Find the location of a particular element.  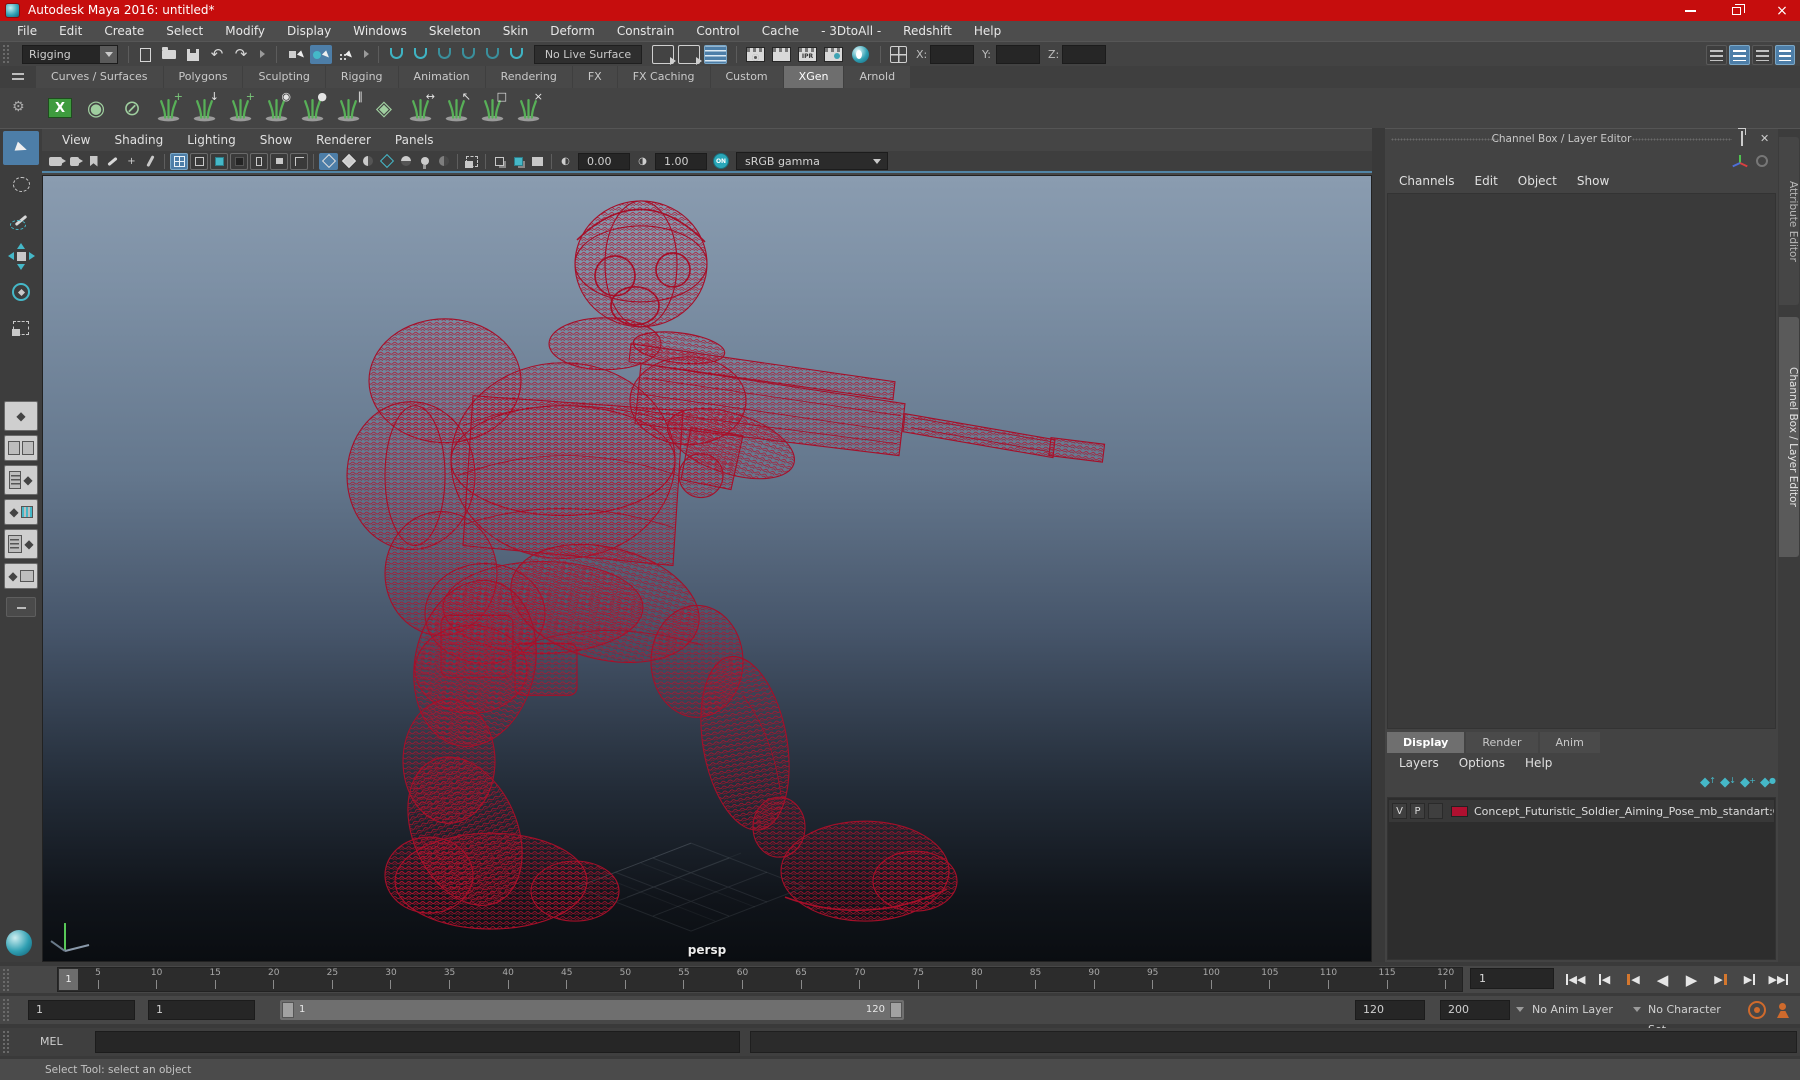

range-start-handle is located at coordinates (288, 1010).